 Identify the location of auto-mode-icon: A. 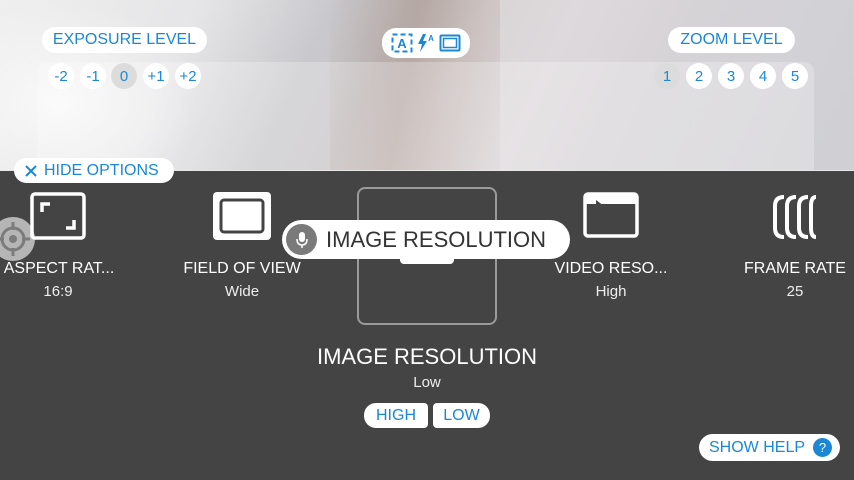
(402, 43).